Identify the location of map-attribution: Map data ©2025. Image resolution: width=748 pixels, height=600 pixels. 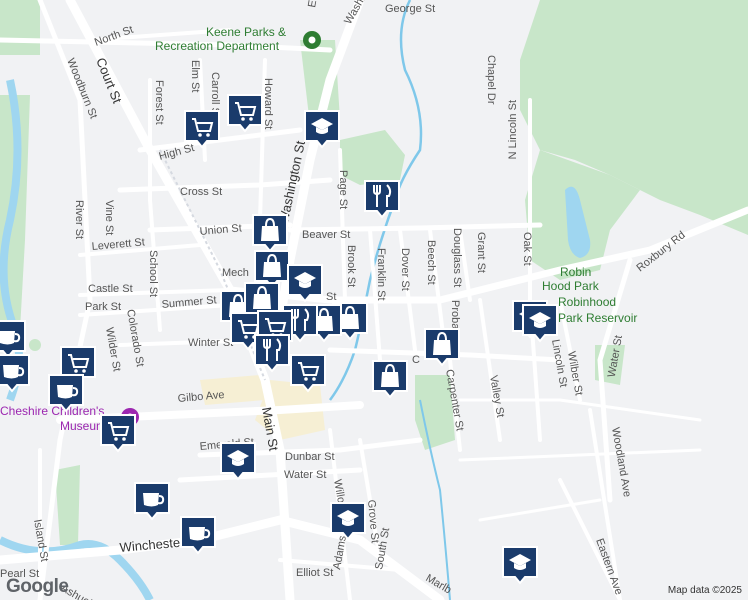
(705, 590).